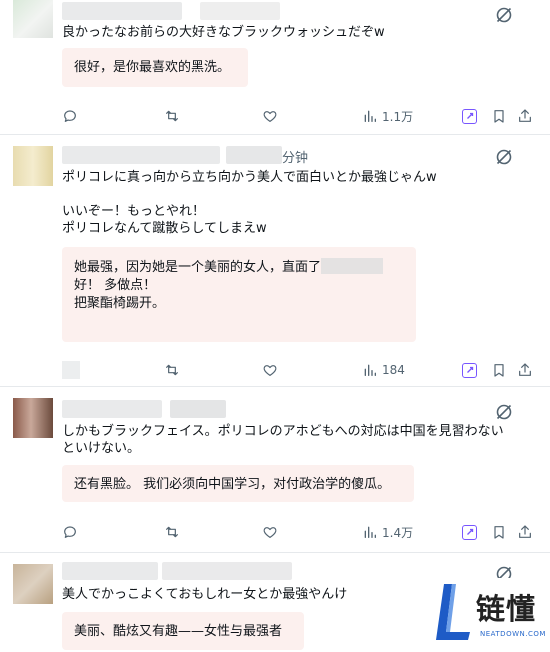 Image resolution: width=550 pixels, height=652 pixels. I want to click on tweet-actions: 1.1万, so click(301, 116).